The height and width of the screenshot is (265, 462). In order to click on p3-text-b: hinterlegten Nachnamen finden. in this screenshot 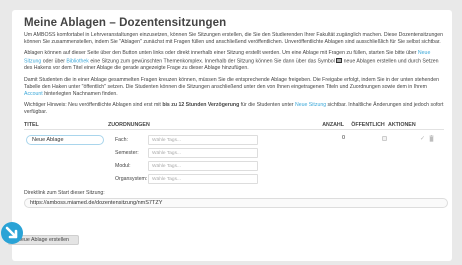, I will do `click(80, 93)`.